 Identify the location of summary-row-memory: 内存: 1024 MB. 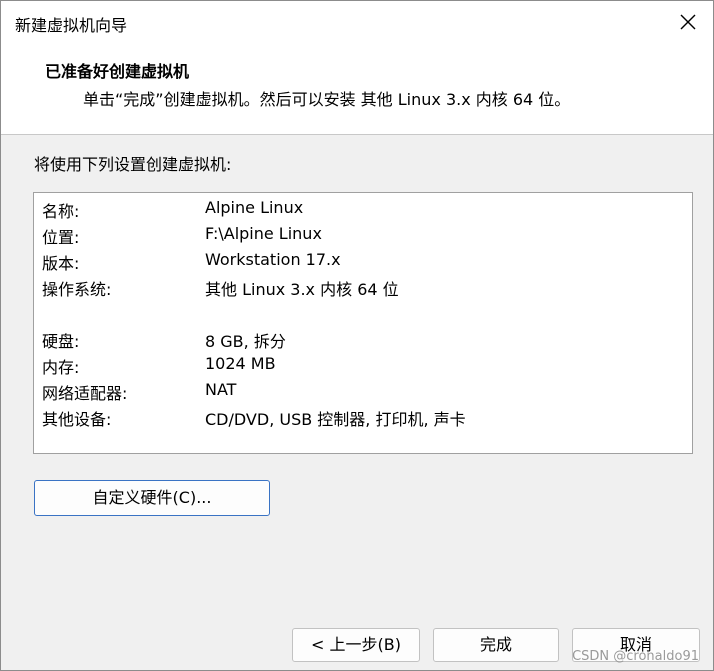
(363, 364).